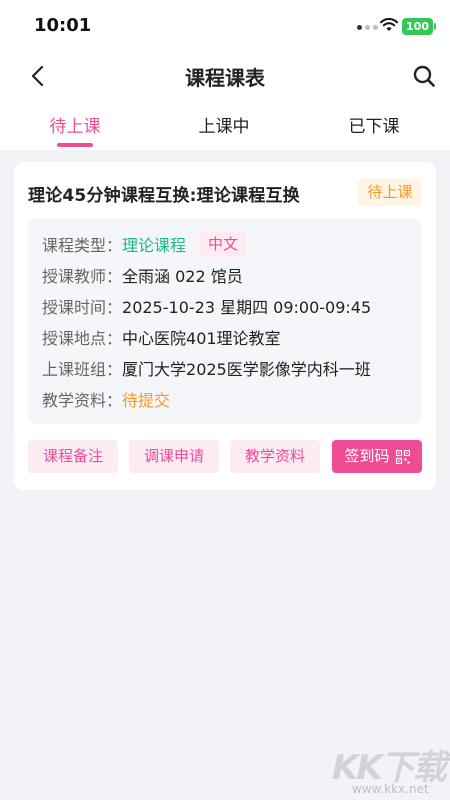  I want to click on signal-icon, so click(367, 27).